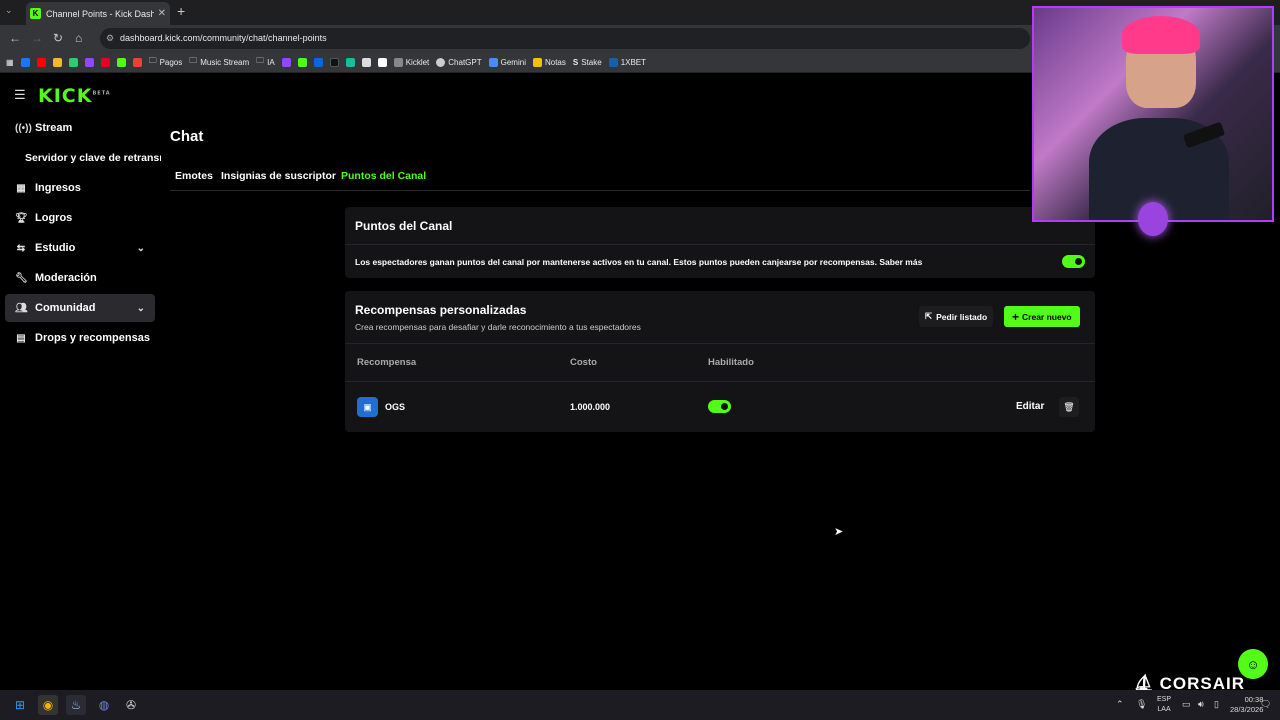 This screenshot has width=1280, height=720. What do you see at coordinates (80, 248) in the screenshot?
I see `sidebar-item-estudio: ⇆ Estudio ⌄` at bounding box center [80, 248].